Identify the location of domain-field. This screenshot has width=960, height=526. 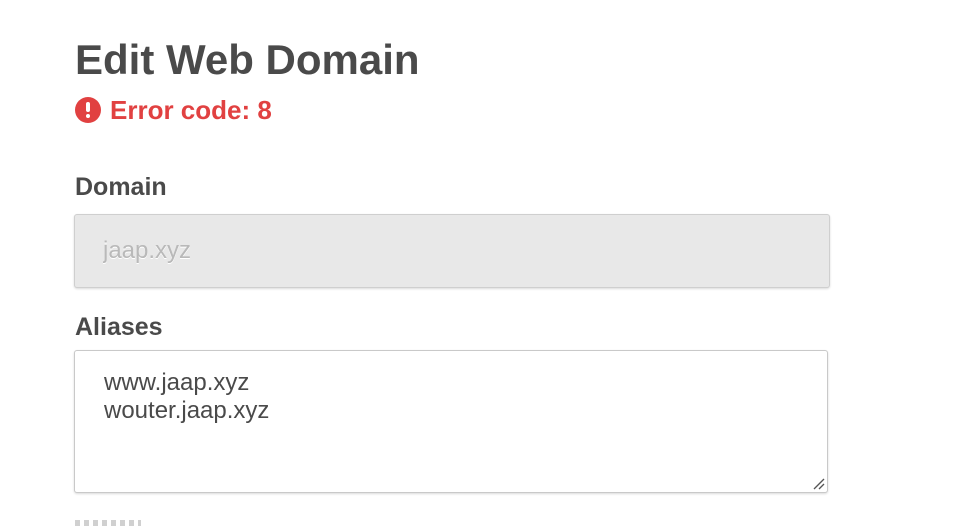
(452, 251).